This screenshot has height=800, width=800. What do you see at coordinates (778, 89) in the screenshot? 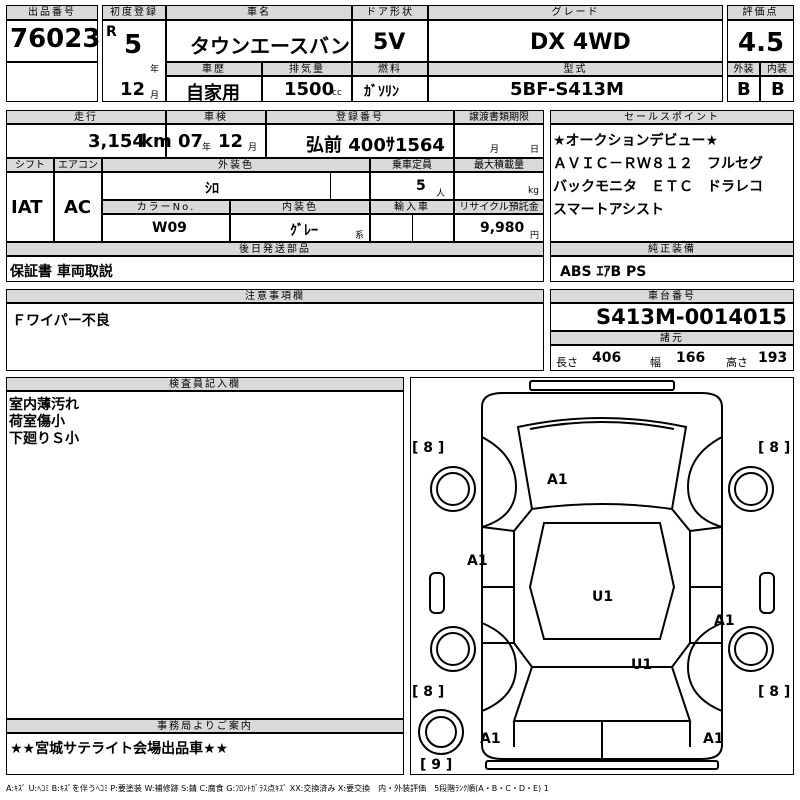
I see `int-grade: B` at bounding box center [778, 89].